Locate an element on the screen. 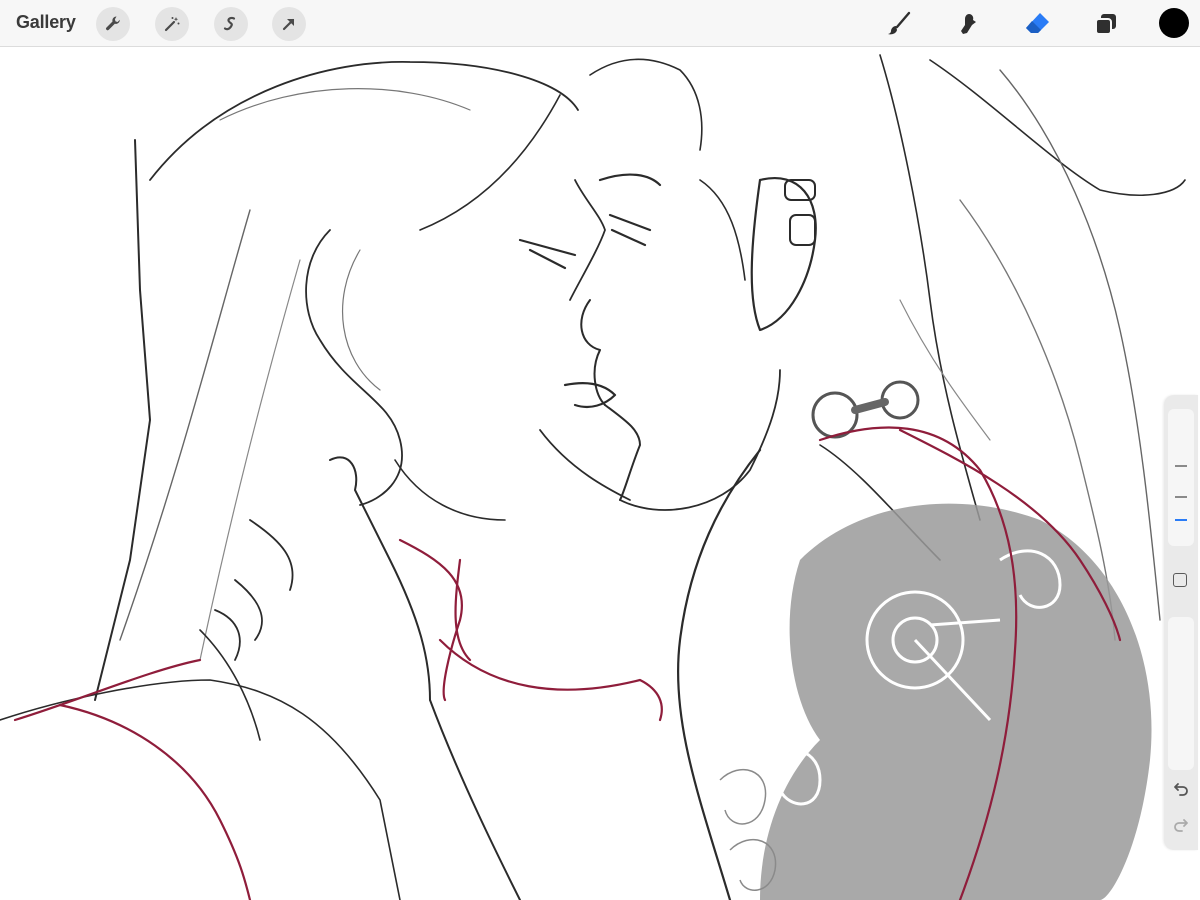 The image size is (1200, 900). eraser-icon is located at coordinates (1037, 23).